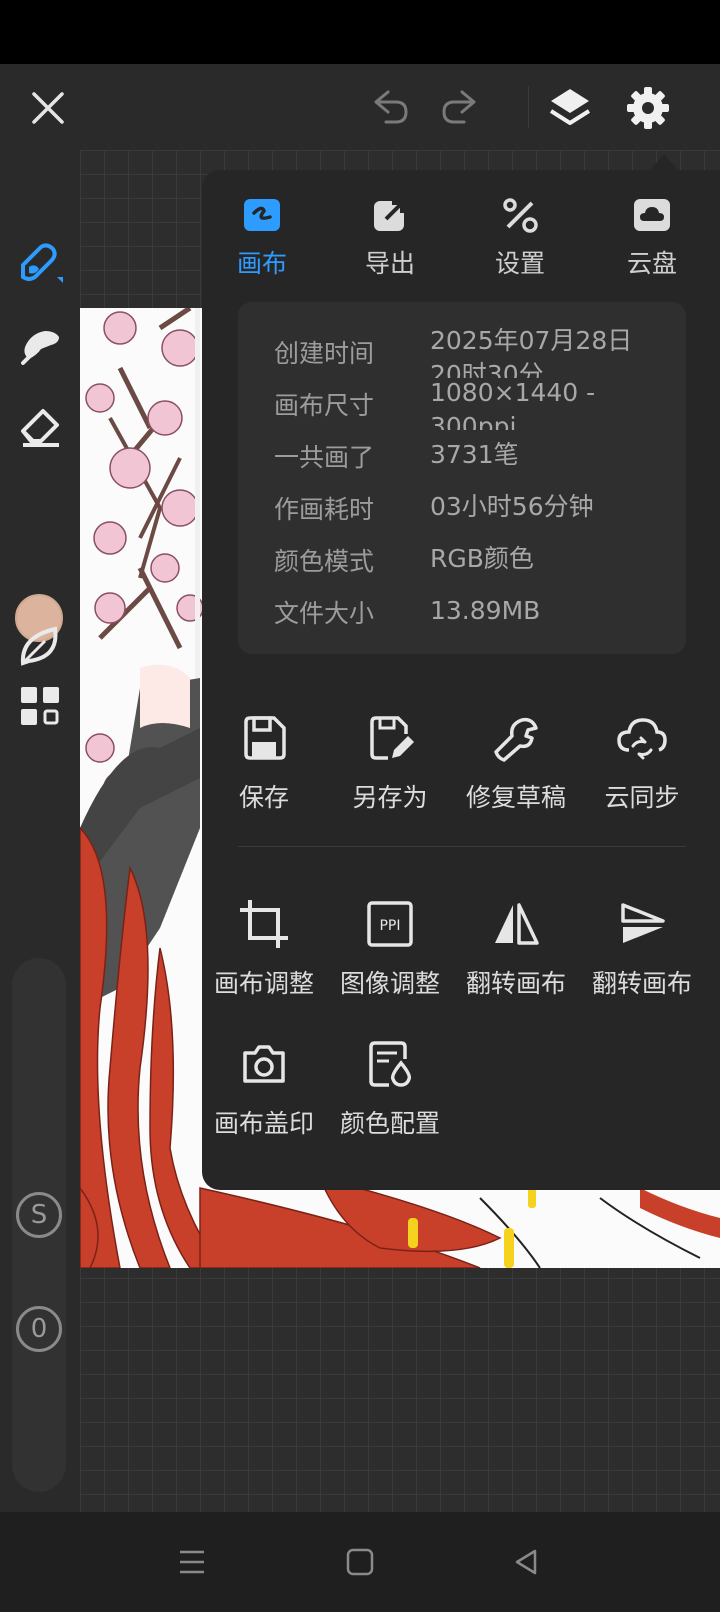  What do you see at coordinates (264, 738) in the screenshot?
I see `save-icon` at bounding box center [264, 738].